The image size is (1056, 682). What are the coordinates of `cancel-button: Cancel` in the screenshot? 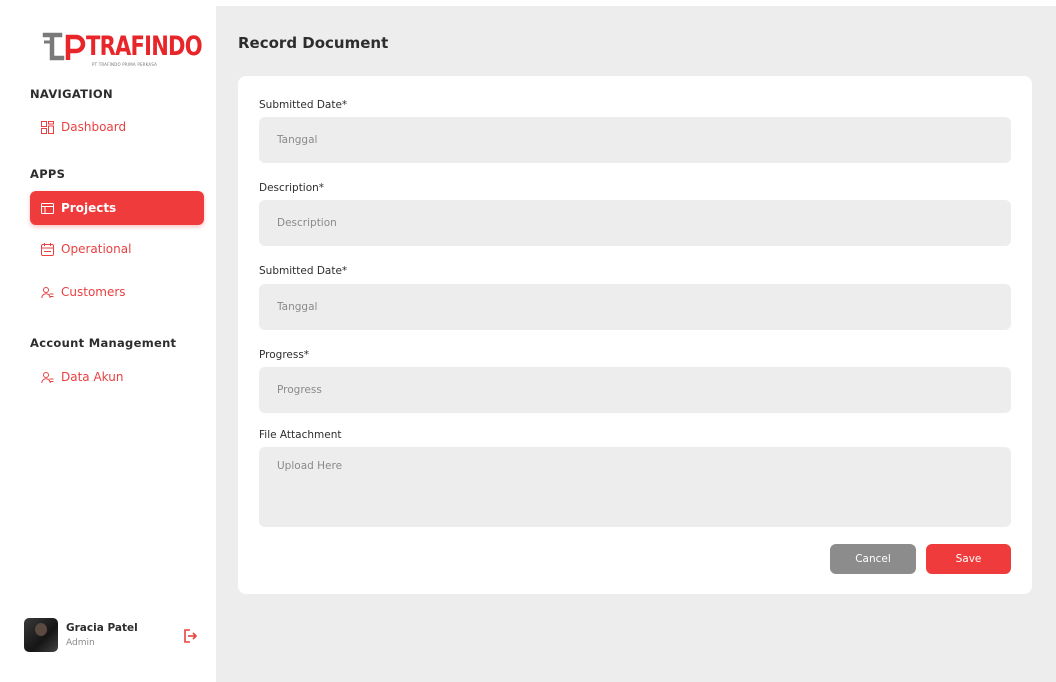 It's located at (873, 559).